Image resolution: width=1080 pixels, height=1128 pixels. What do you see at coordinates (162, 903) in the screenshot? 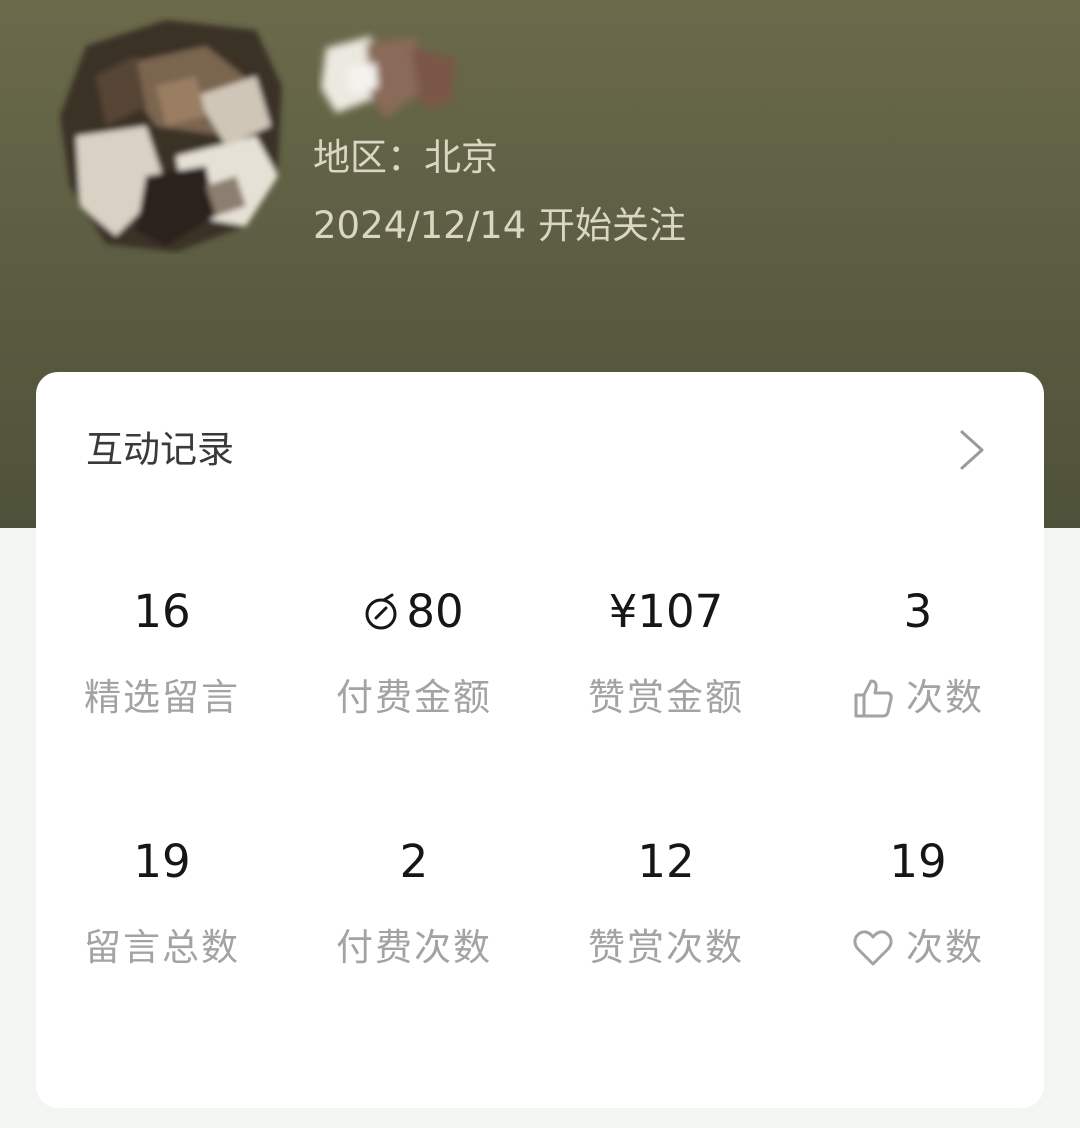
I see `stat-total-comments: 19 留言总数` at bounding box center [162, 903].